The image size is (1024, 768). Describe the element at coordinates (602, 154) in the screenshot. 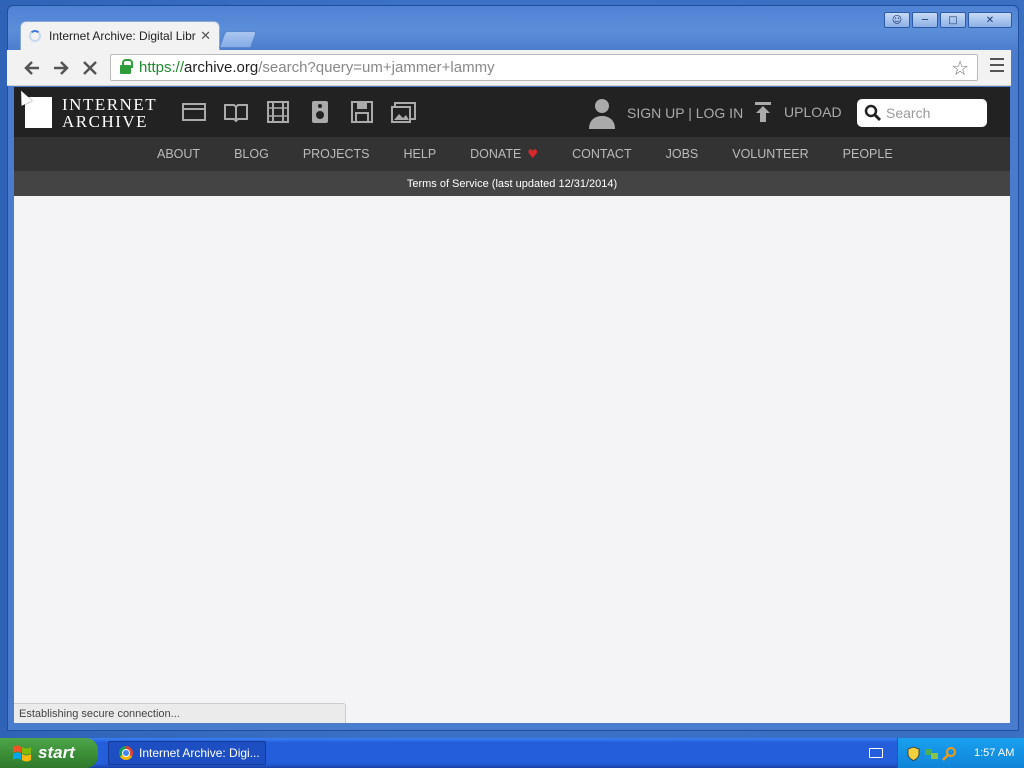

I see `nav-contact: CONTACT` at that location.